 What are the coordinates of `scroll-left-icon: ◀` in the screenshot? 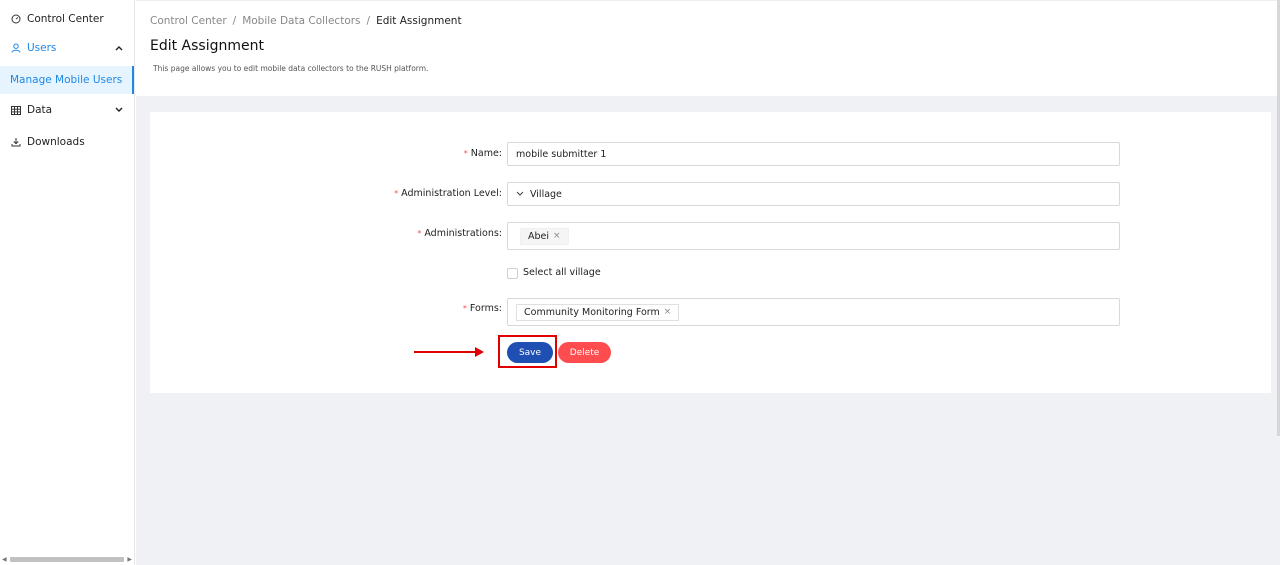 It's located at (4, 559).